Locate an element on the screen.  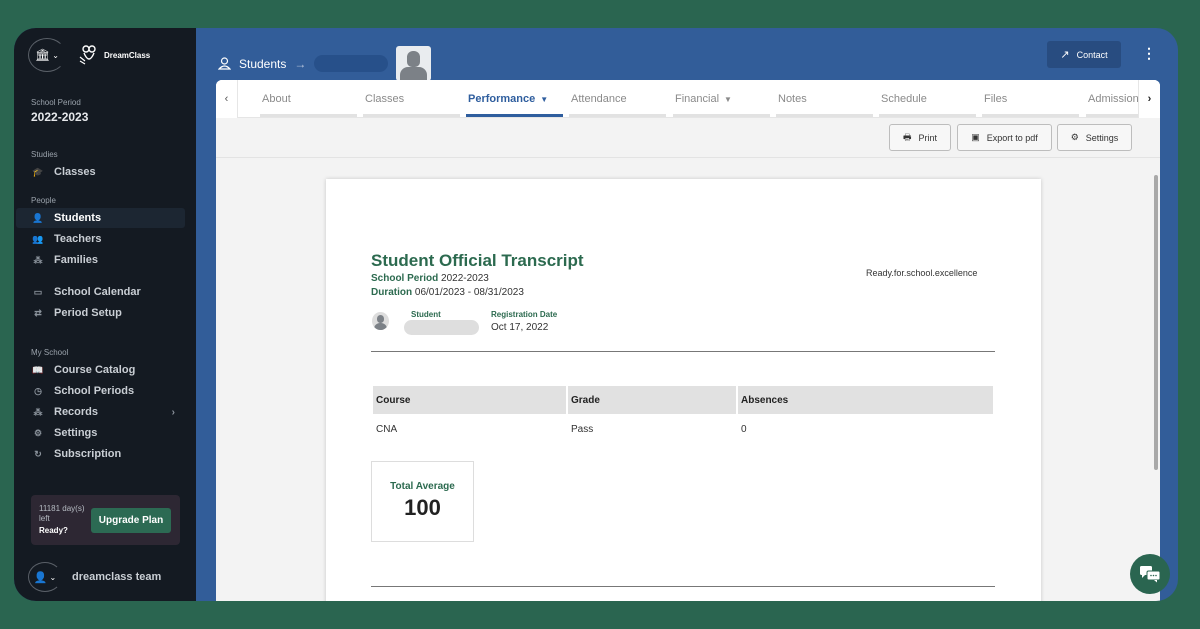
tab-classes: Classes is located at coordinates (411, 99).